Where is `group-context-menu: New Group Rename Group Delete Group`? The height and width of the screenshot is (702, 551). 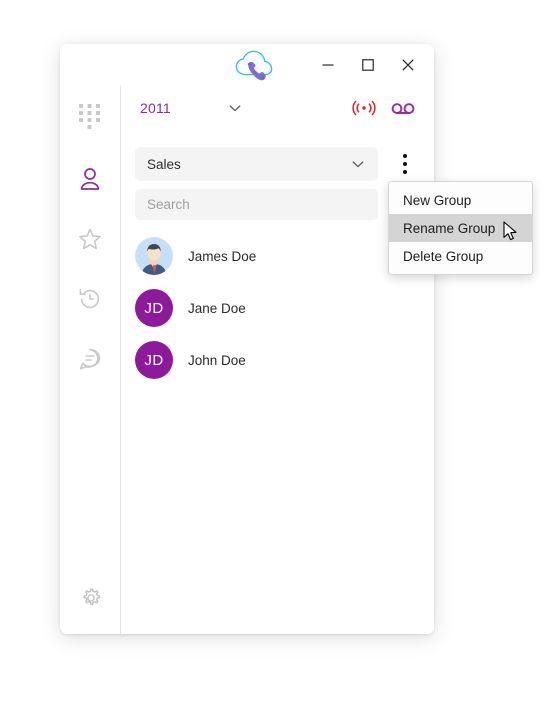 group-context-menu: New Group Rename Group Delete Group is located at coordinates (460, 228).